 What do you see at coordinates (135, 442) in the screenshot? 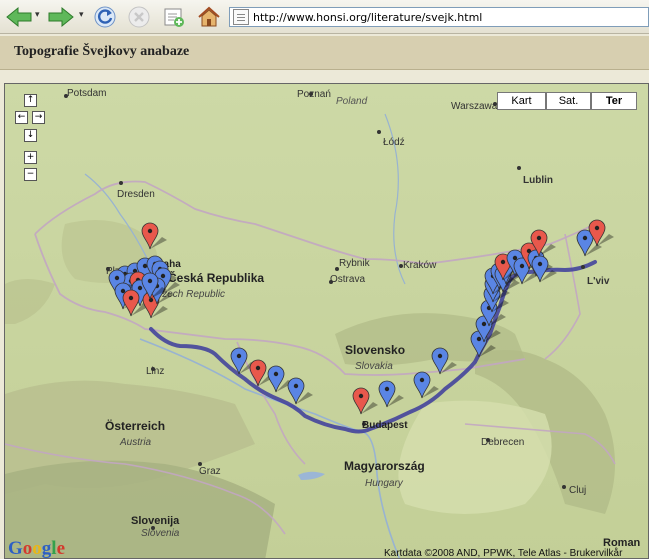
I see `place-label: Austria` at bounding box center [135, 442].